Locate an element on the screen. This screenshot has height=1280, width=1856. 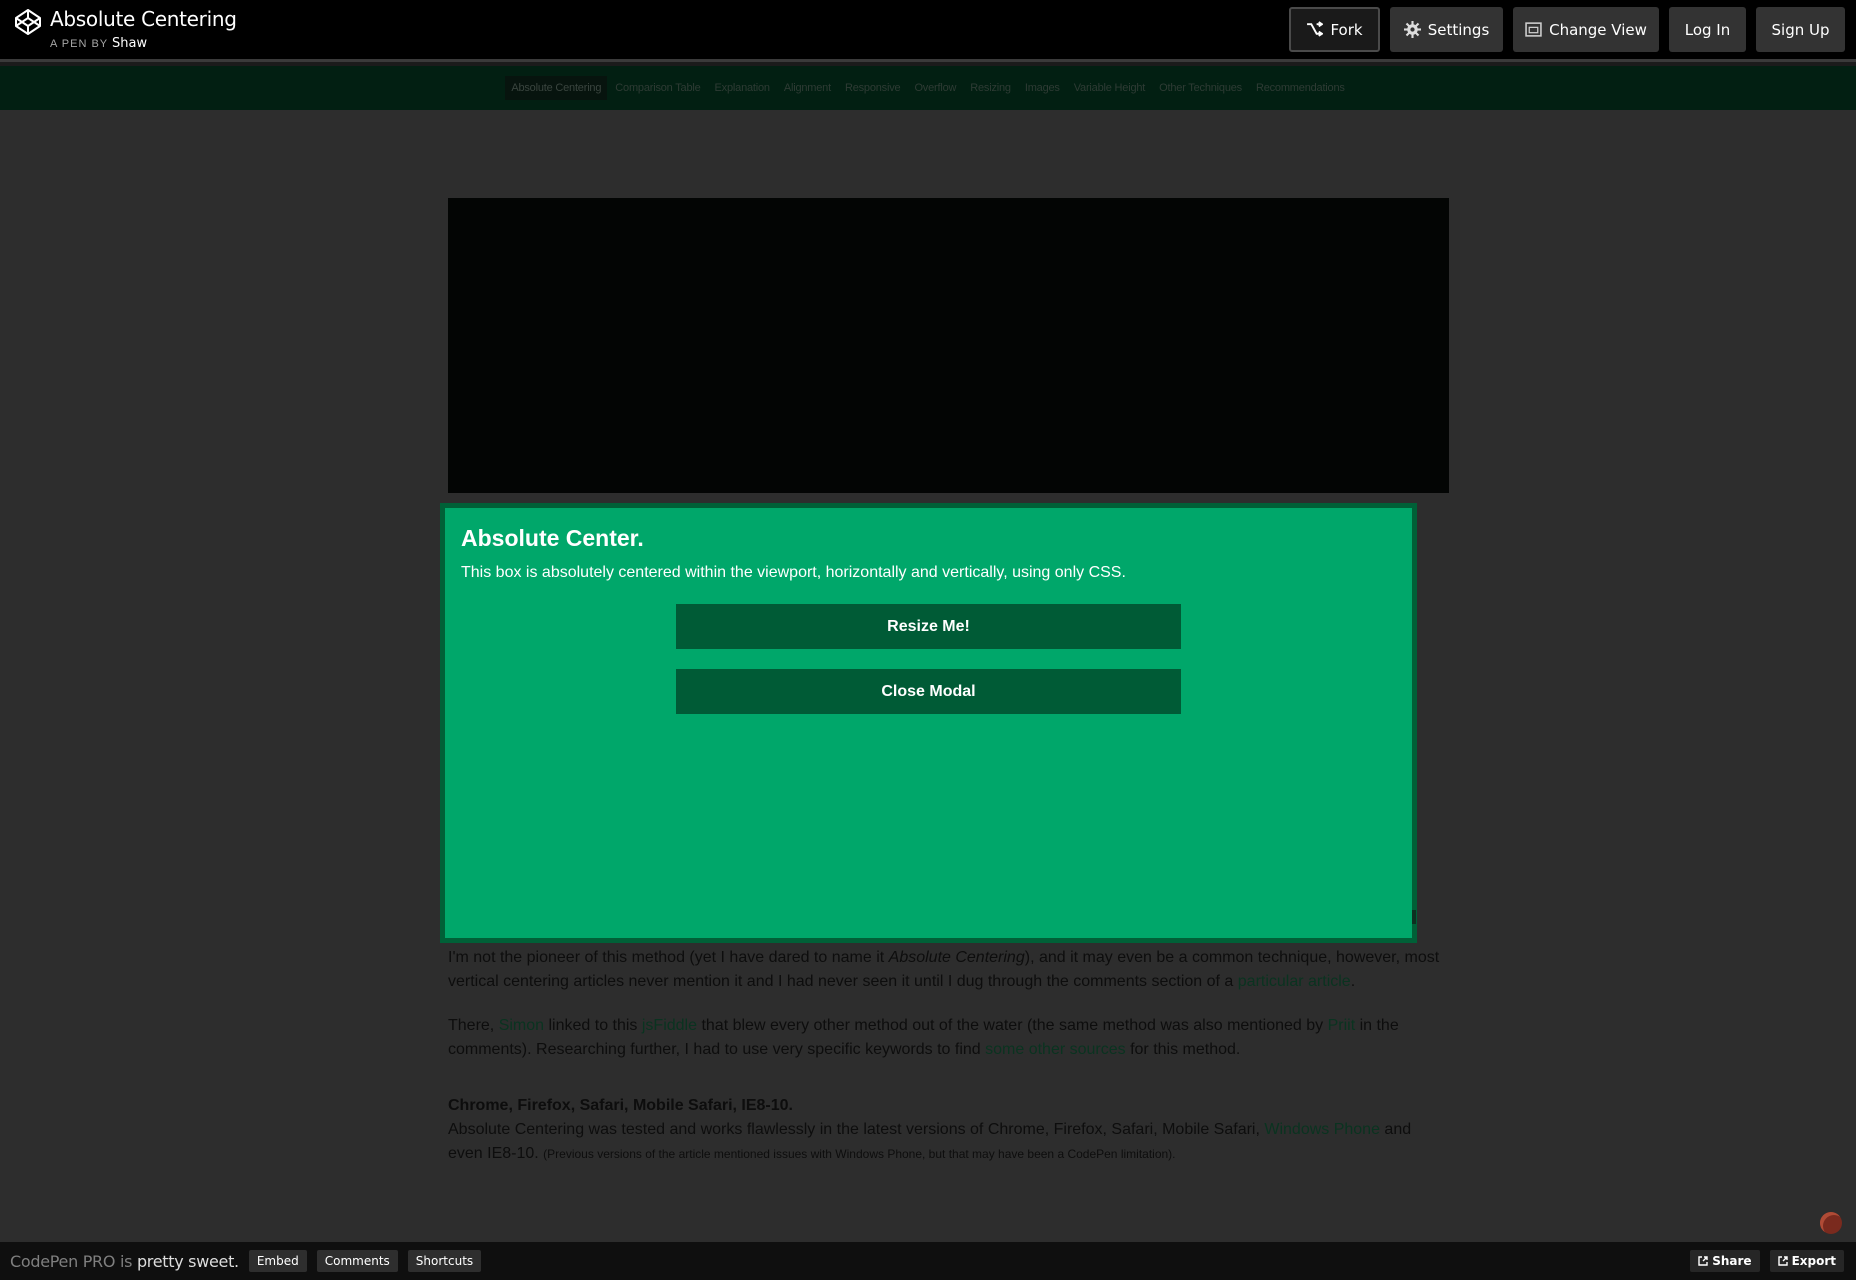
login-button: Log In is located at coordinates (1707, 29).